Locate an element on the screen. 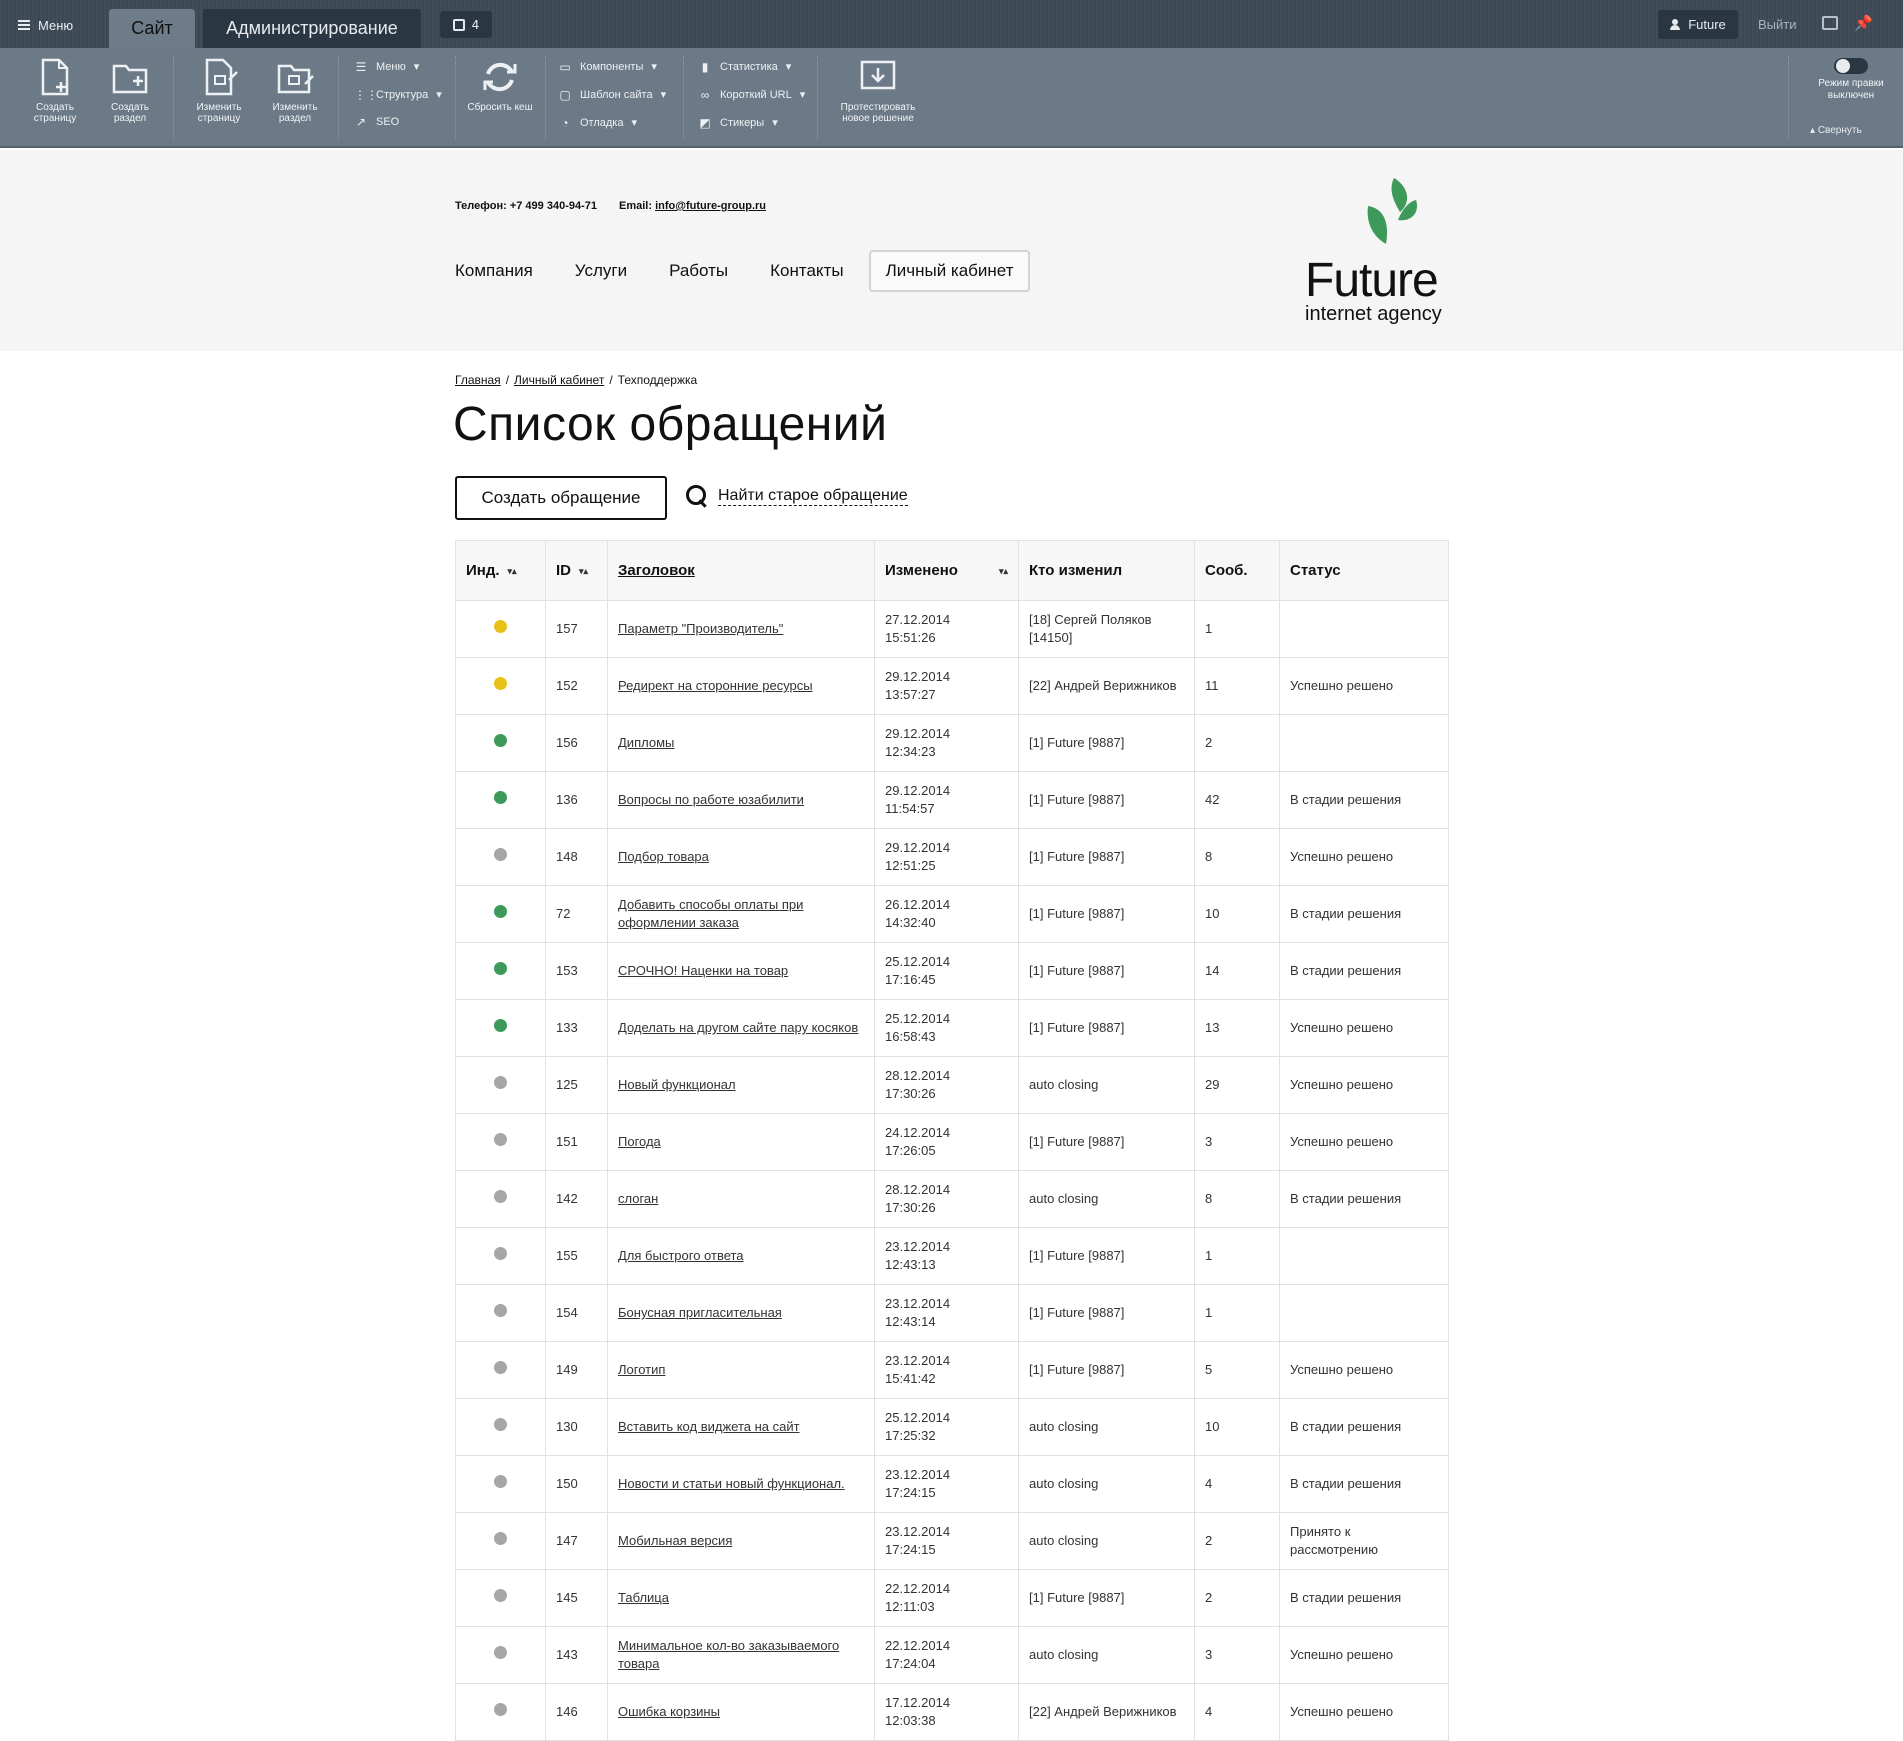 This screenshot has width=1903, height=1741. nav-item-company: Компания is located at coordinates (494, 271).